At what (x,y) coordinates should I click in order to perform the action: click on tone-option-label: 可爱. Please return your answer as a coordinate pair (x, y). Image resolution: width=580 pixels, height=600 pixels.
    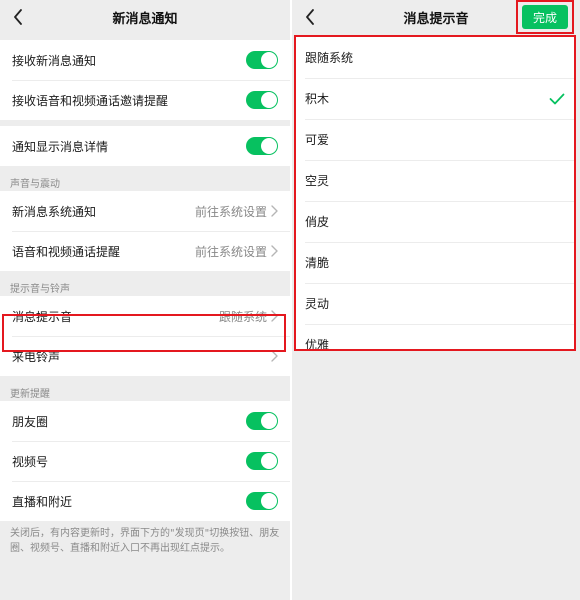
    Looking at the image, I should click on (317, 140).